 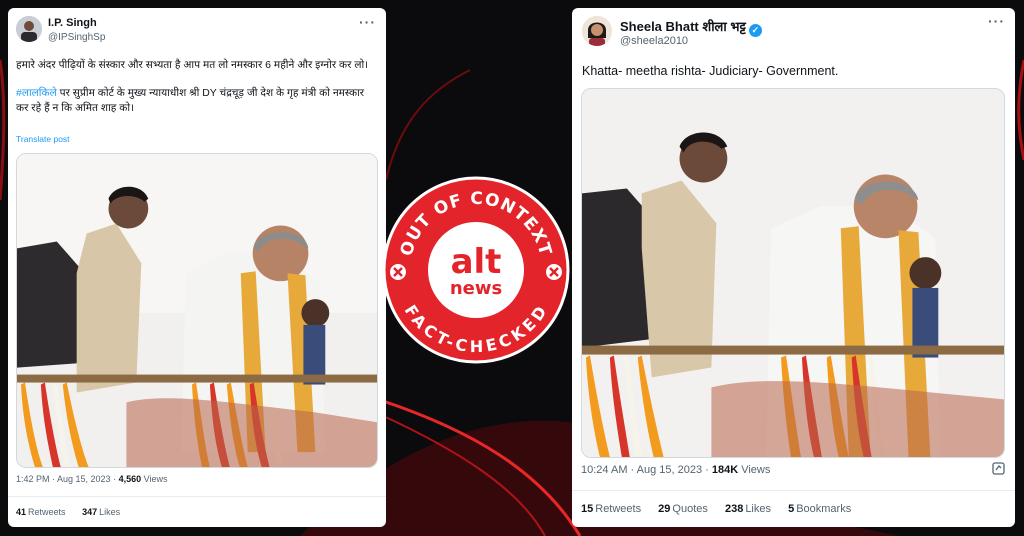 I want to click on bookmarks-label: Bookmarks, so click(x=824, y=509).